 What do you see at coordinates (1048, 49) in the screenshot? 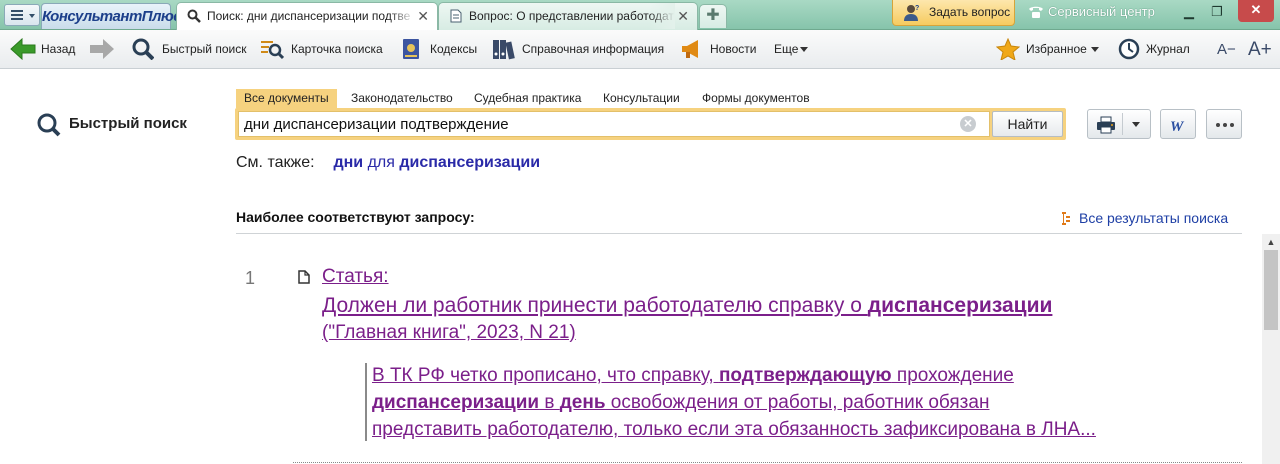
I see `favorites-button: Избранное` at bounding box center [1048, 49].